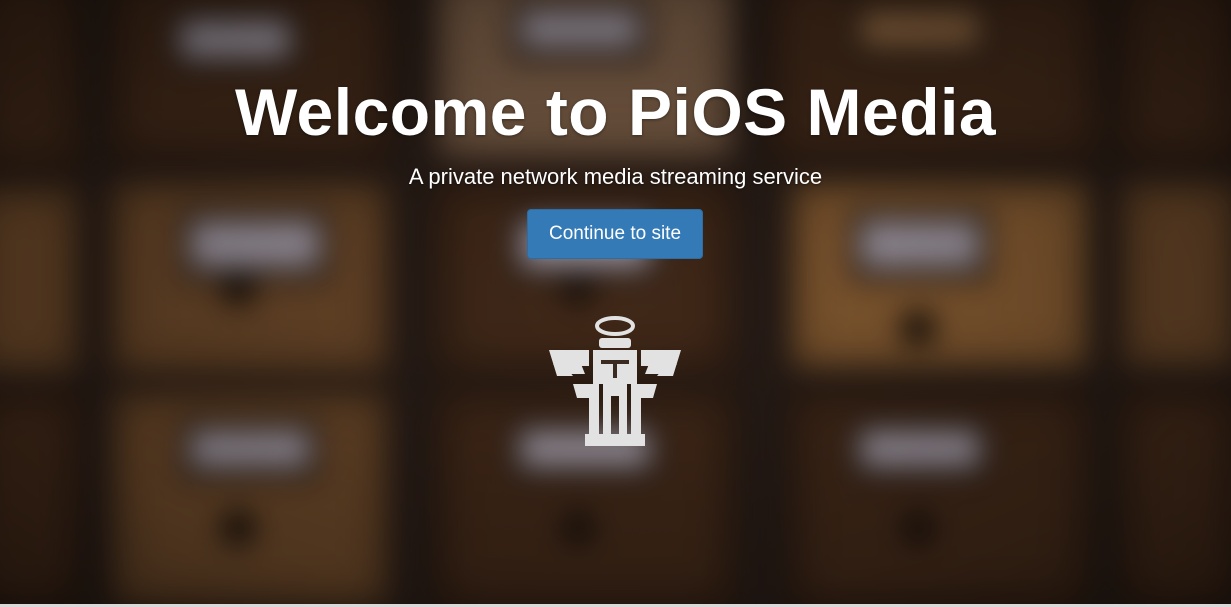 The height and width of the screenshot is (607, 1231). Describe the element at coordinates (615, 381) in the screenshot. I see `pios-logo-icon` at that location.